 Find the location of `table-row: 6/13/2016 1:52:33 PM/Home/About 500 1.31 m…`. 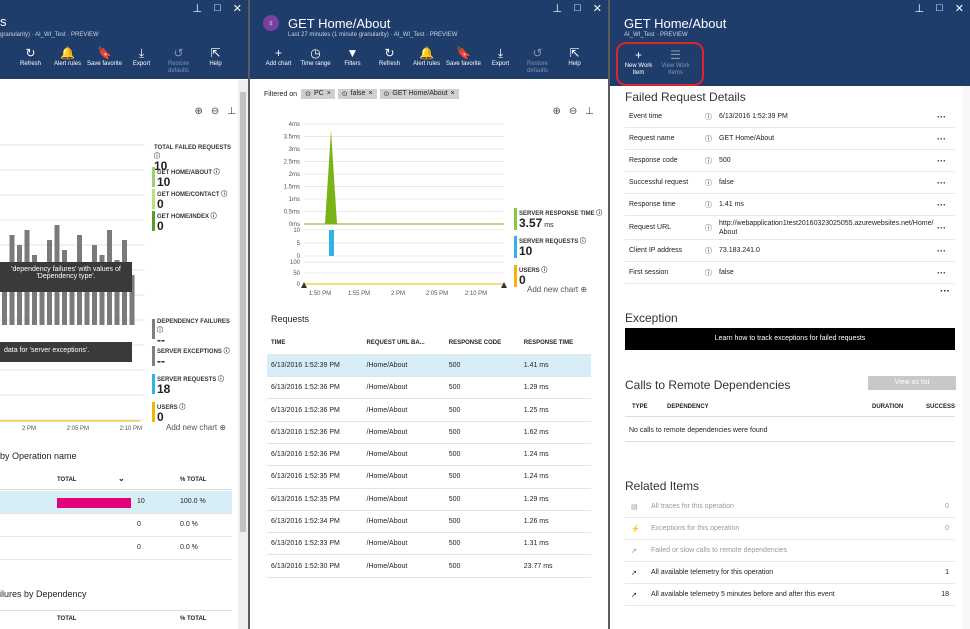

table-row: 6/13/2016 1:52:33 PM/Home/About 500 1.31 m… is located at coordinates (429, 544).